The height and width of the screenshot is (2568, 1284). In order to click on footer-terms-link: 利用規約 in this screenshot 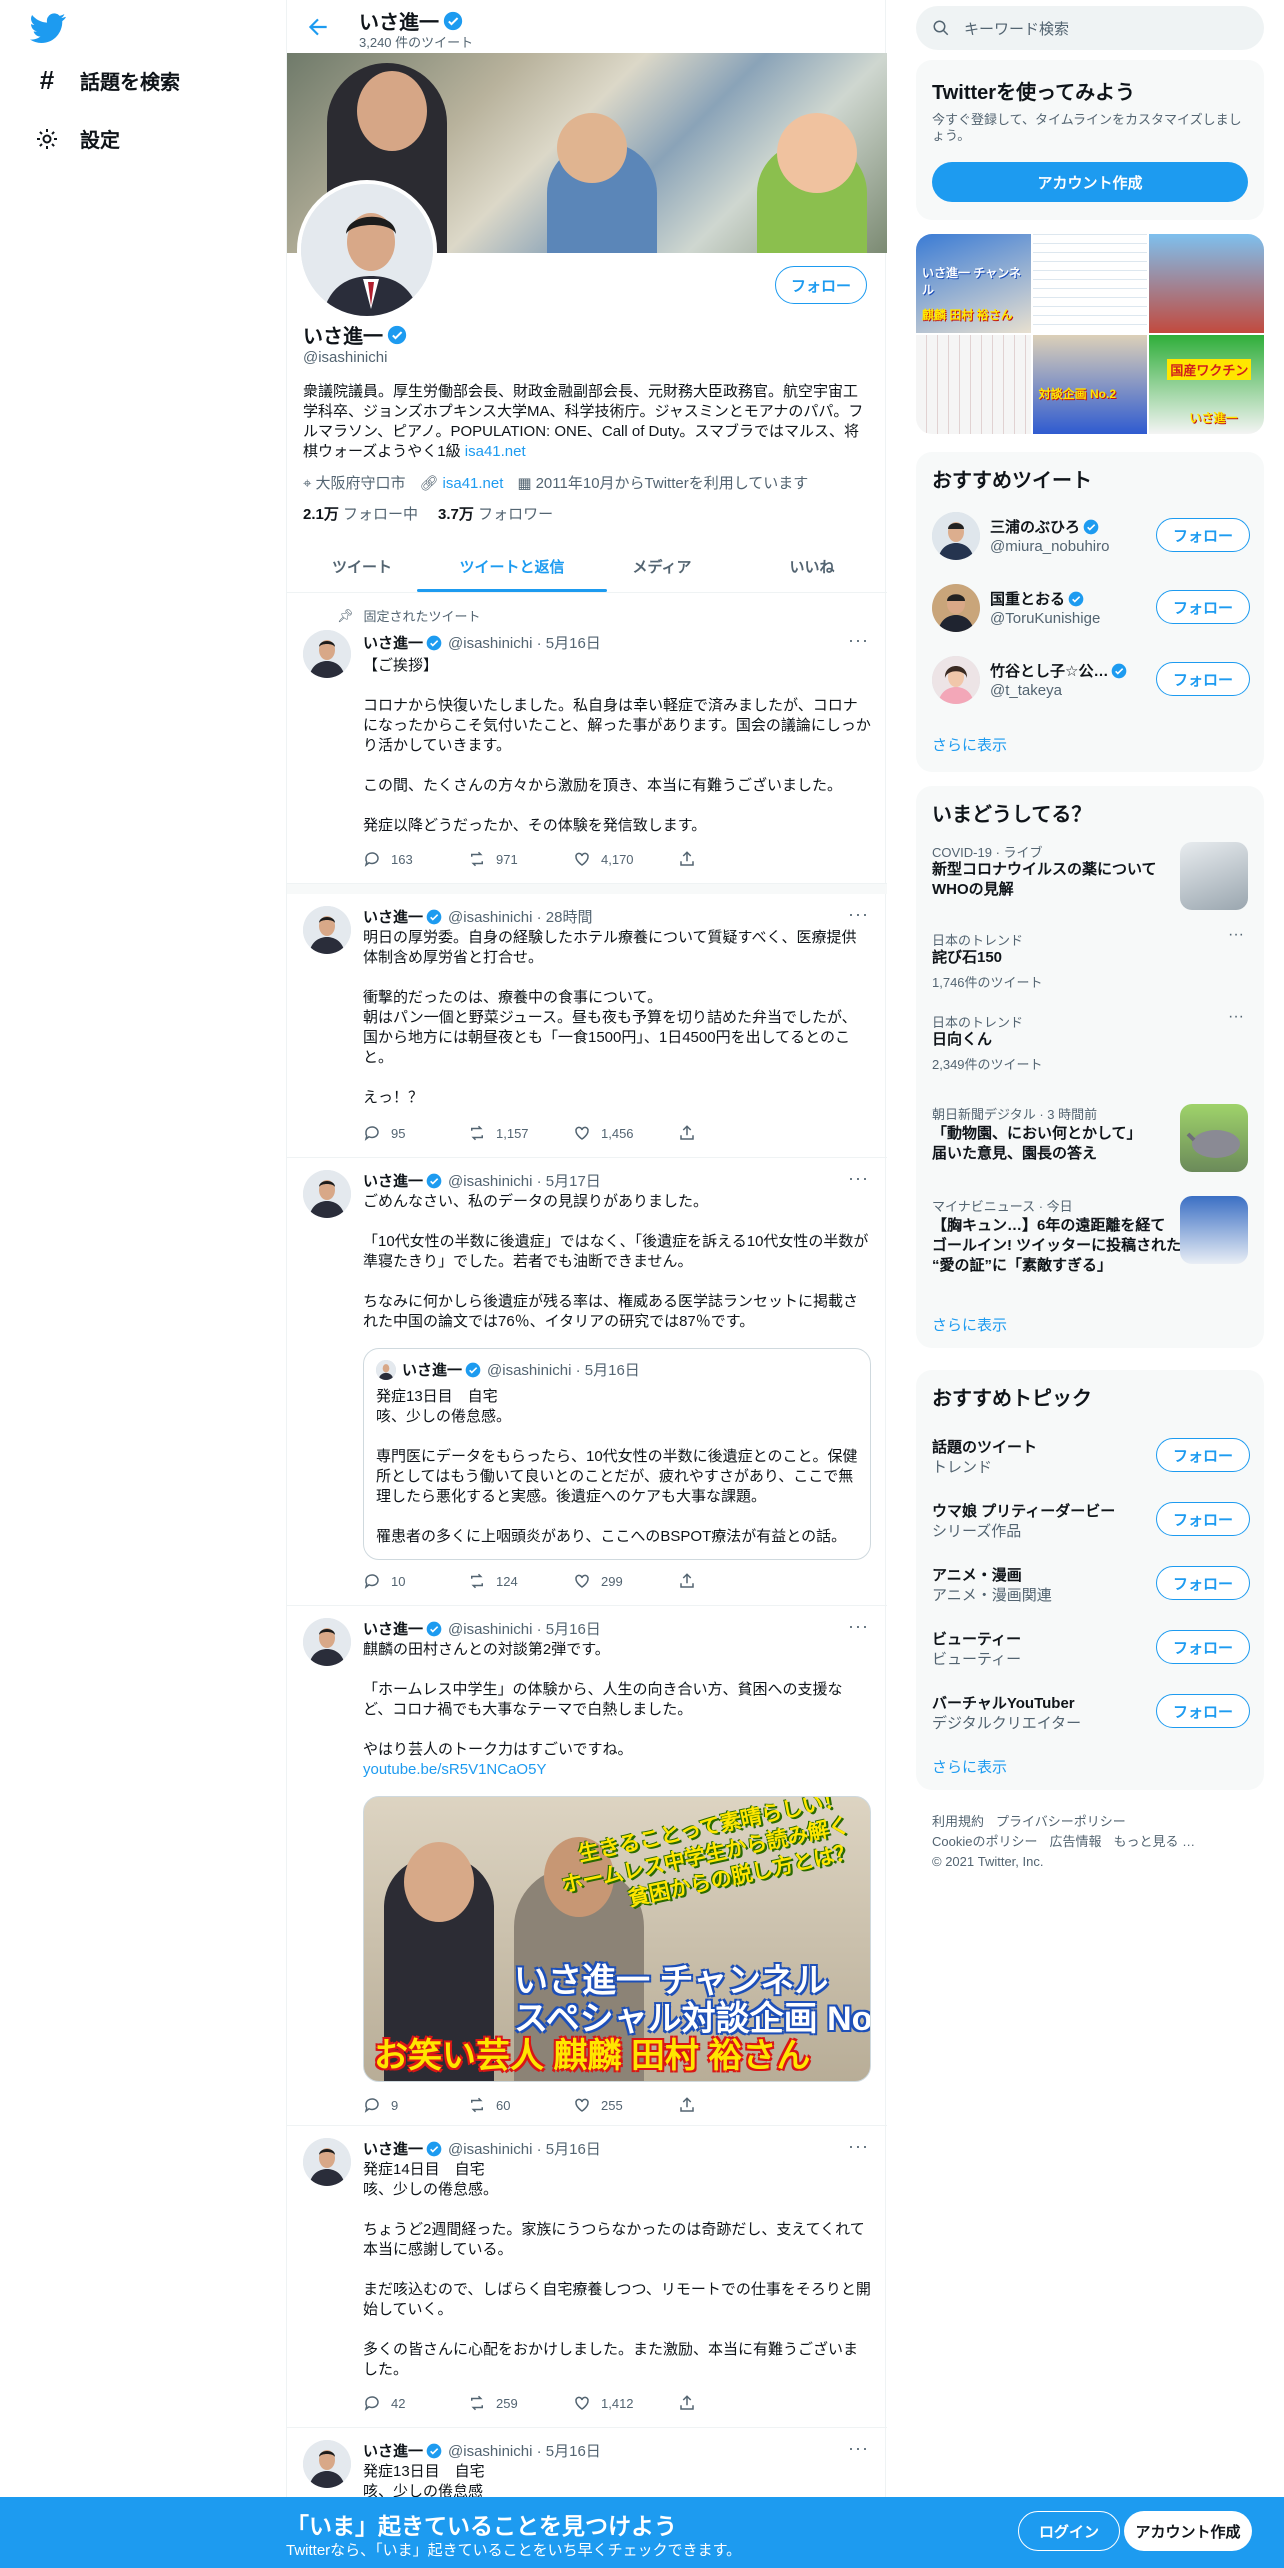, I will do `click(958, 1821)`.